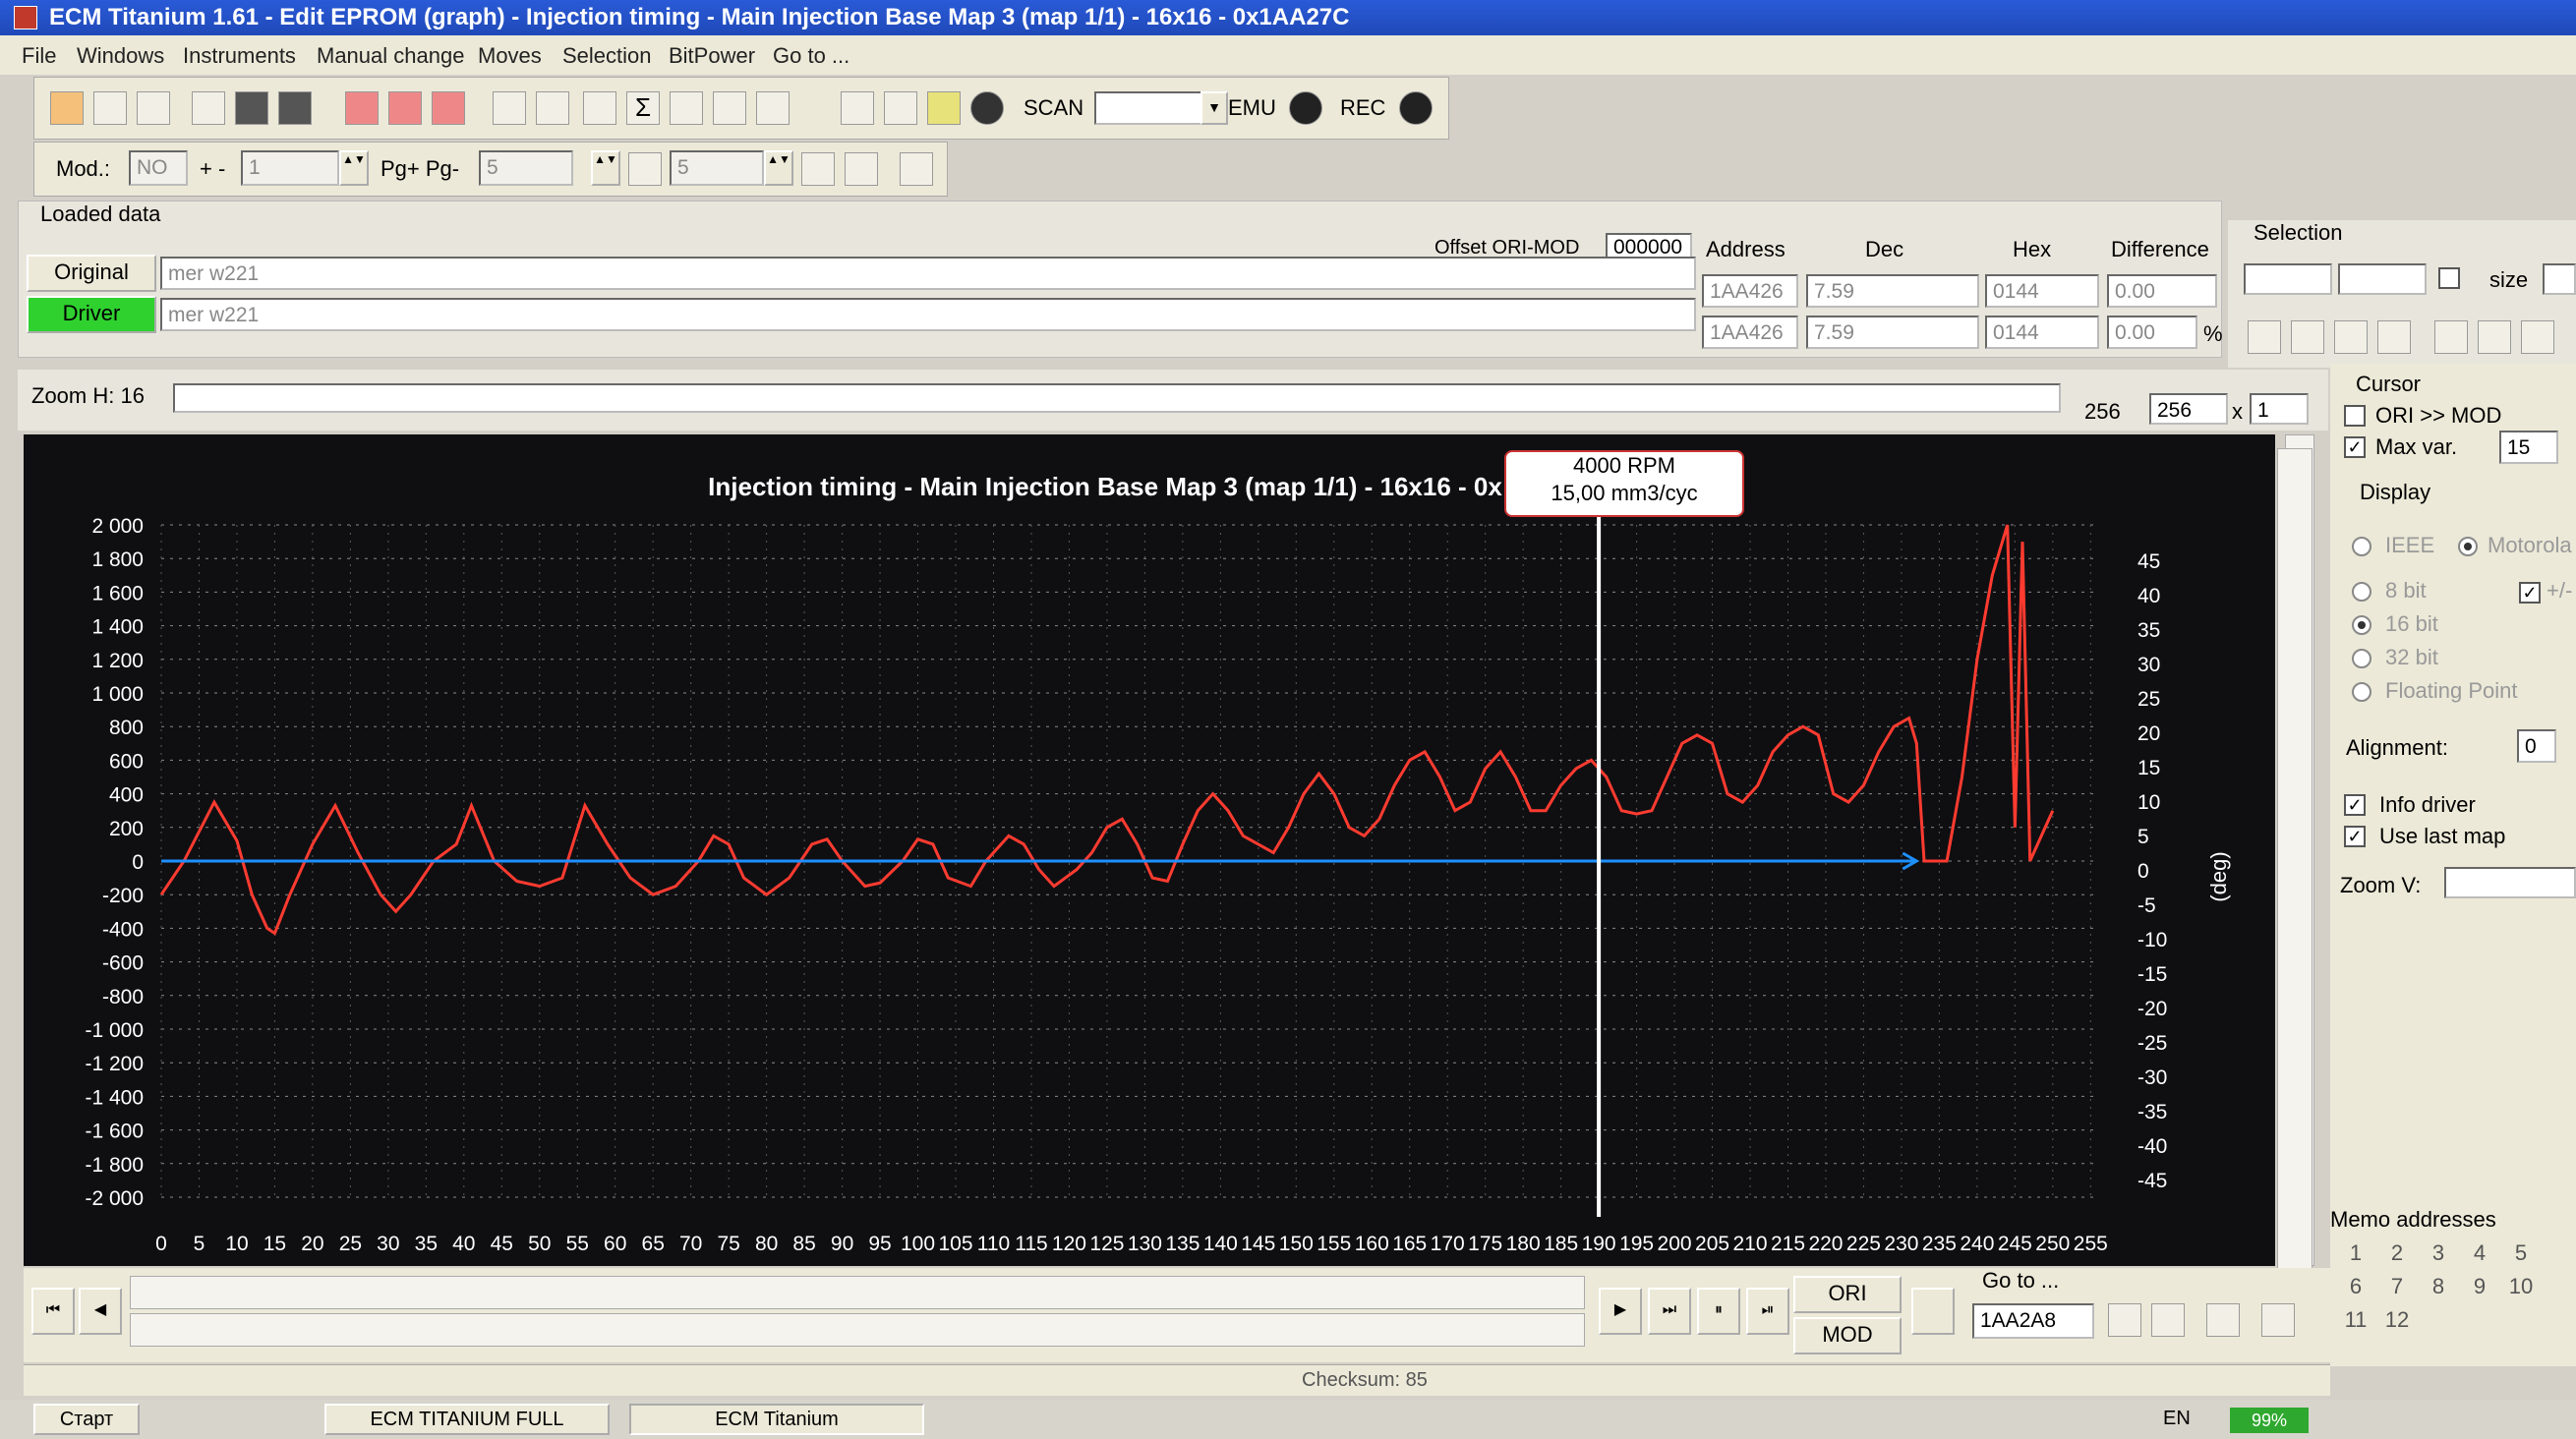  Describe the element at coordinates (509, 108) in the screenshot. I see `document-icon` at that location.